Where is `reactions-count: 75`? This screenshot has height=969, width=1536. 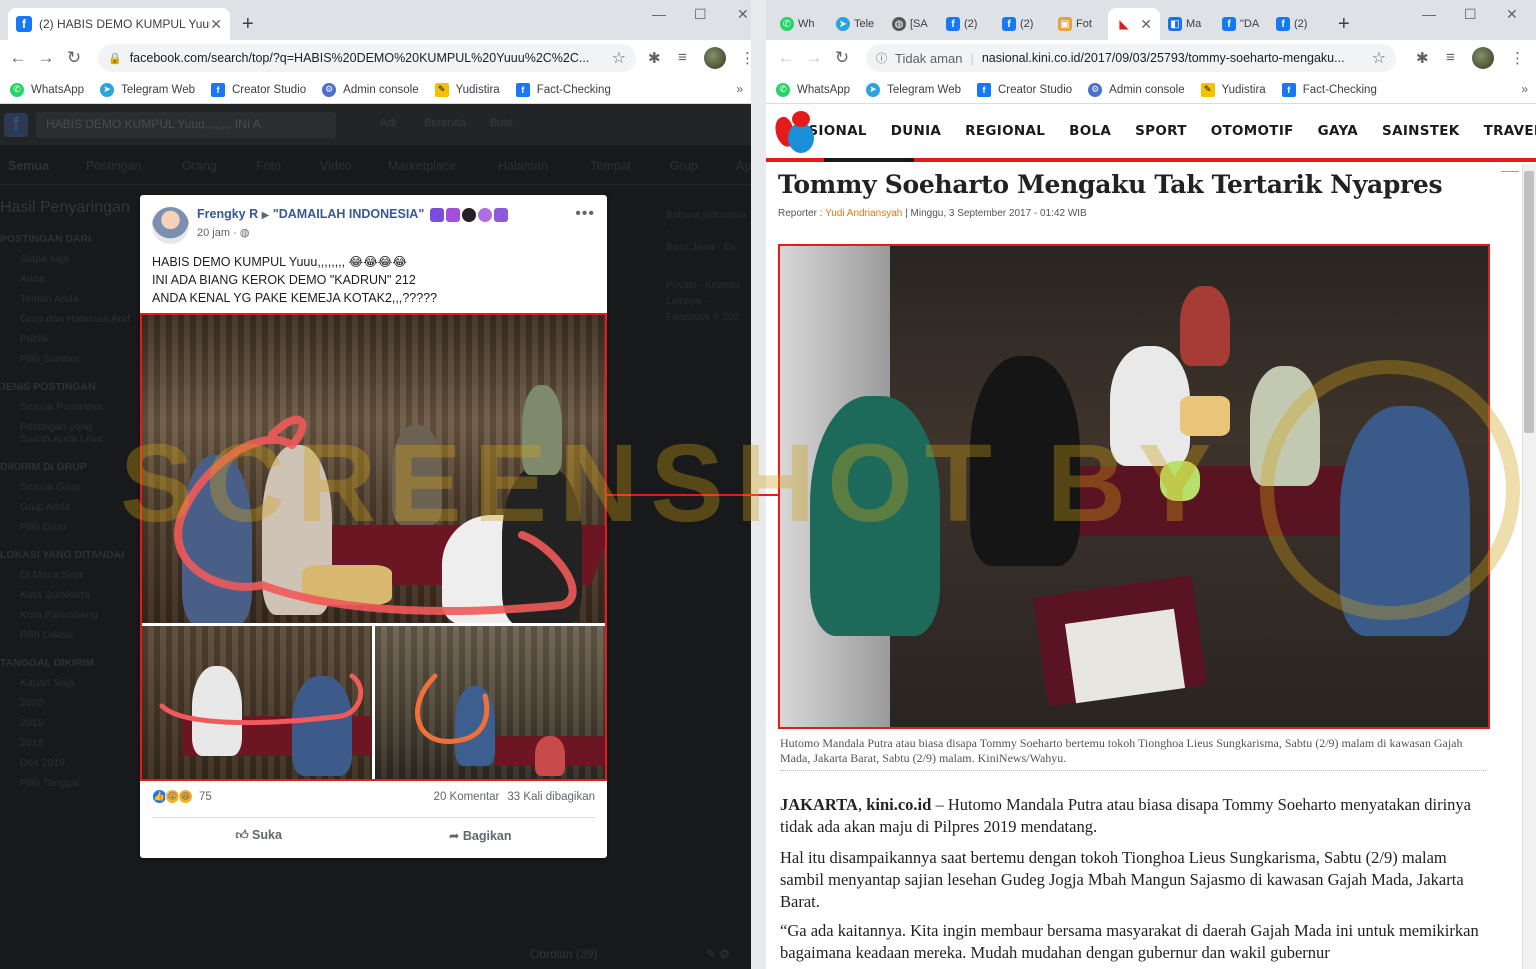 reactions-count: 75 is located at coordinates (205, 797).